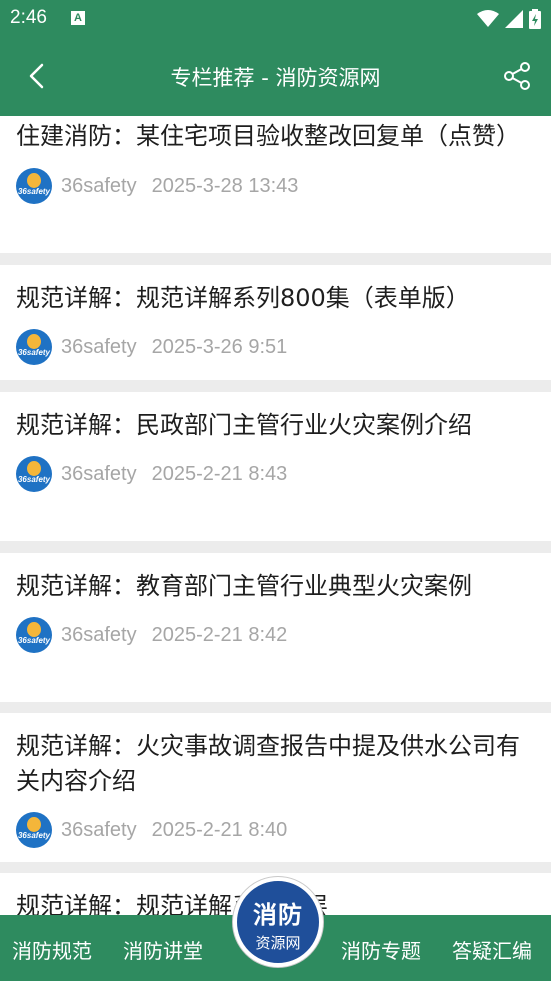  Describe the element at coordinates (492, 949) in the screenshot. I see `nav-item-qa-collection: 答疑汇编` at that location.